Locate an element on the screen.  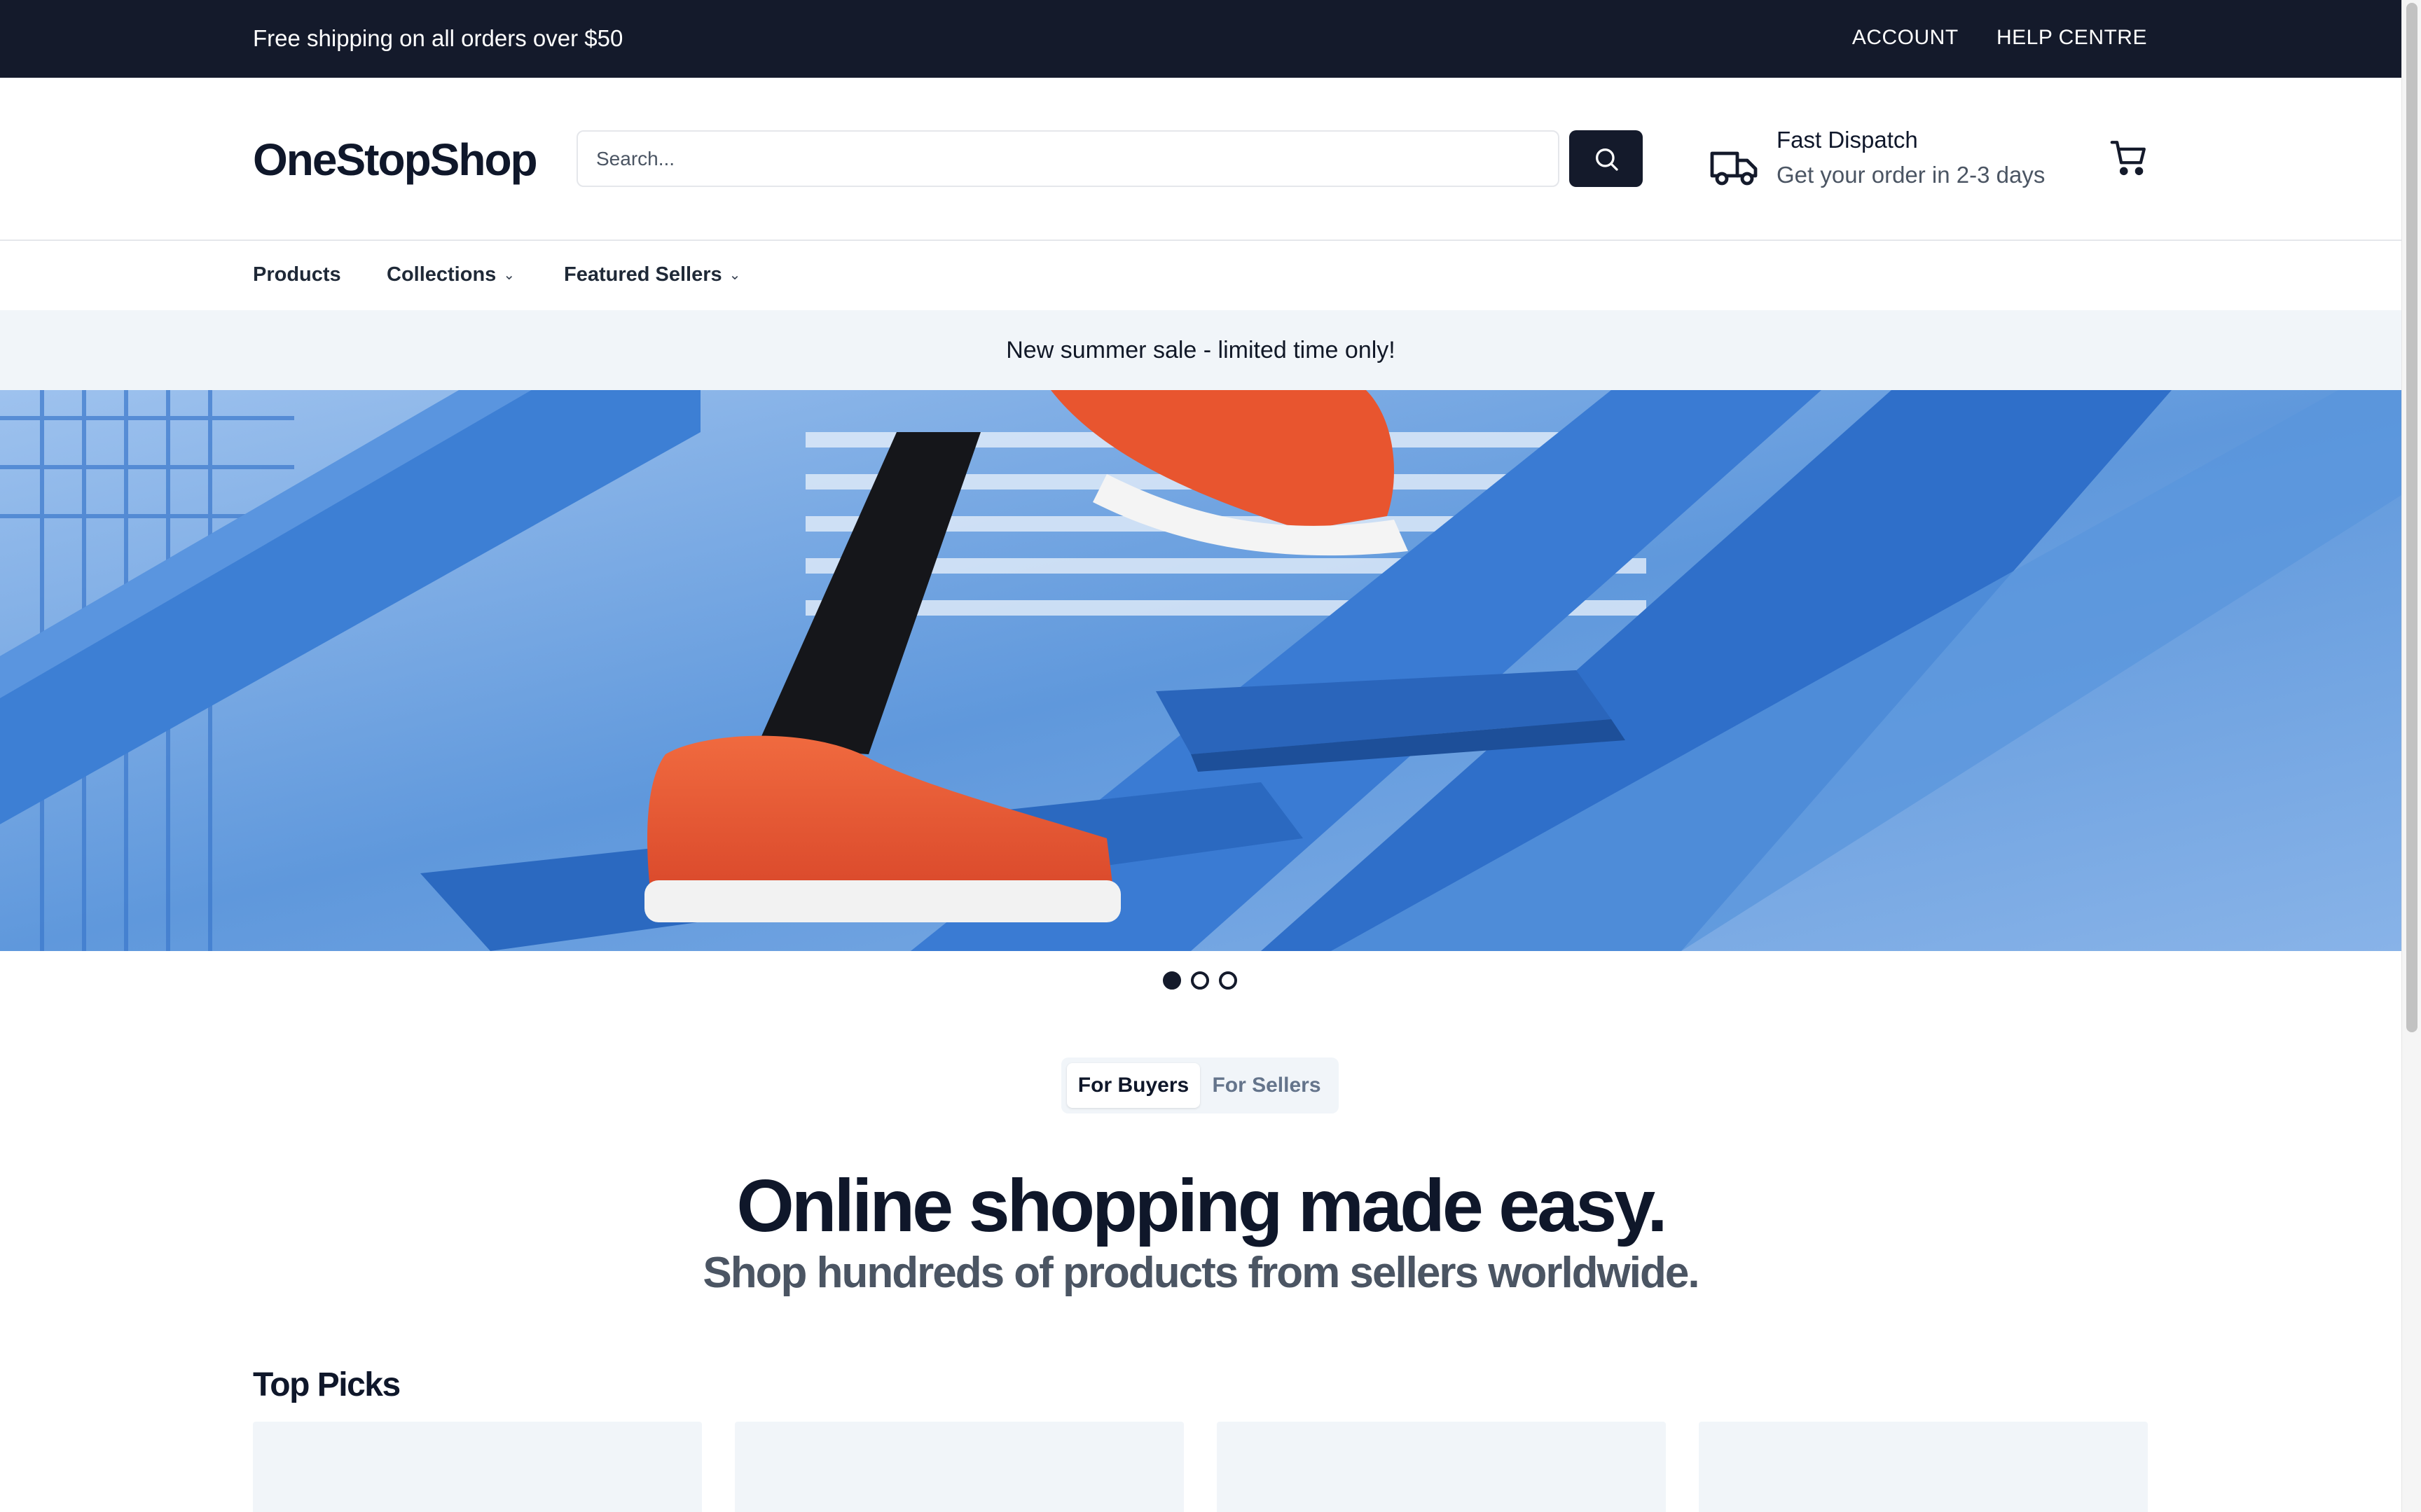
carousel-indicators is located at coordinates (1200, 981).